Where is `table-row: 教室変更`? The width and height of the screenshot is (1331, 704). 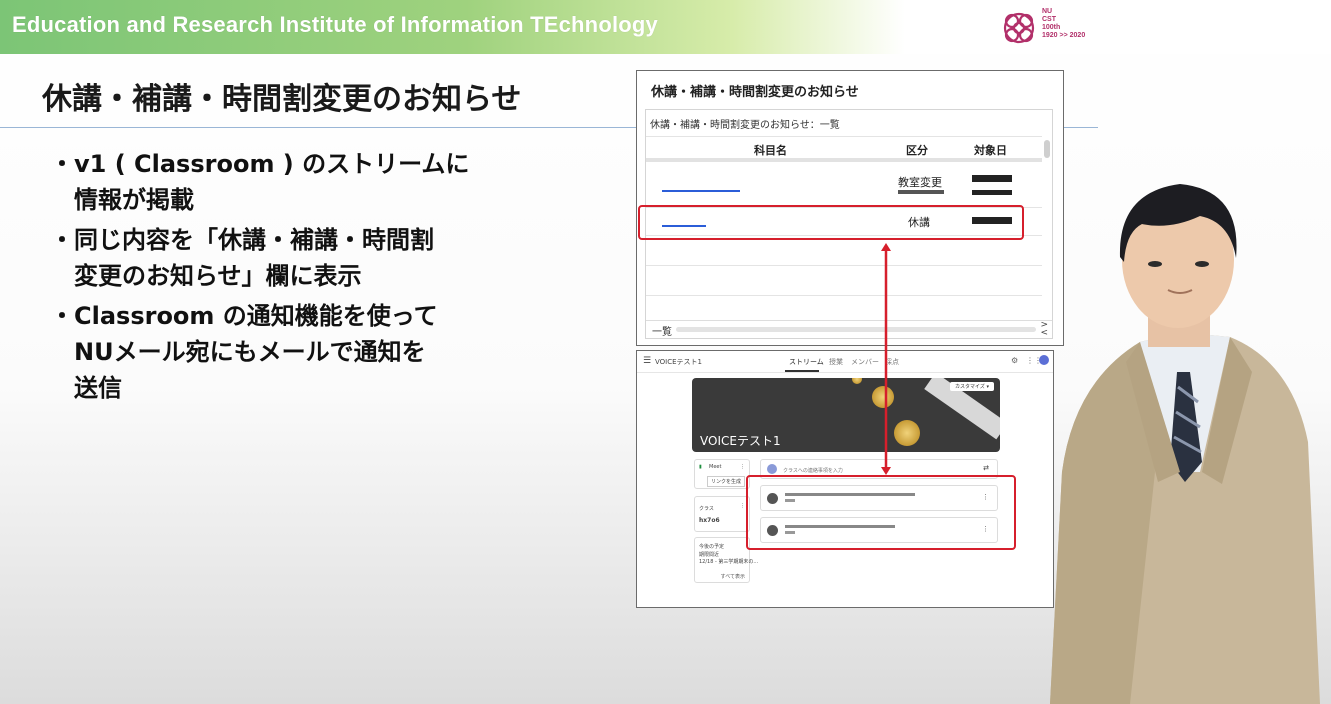 table-row: 教室変更 is located at coordinates (844, 188).